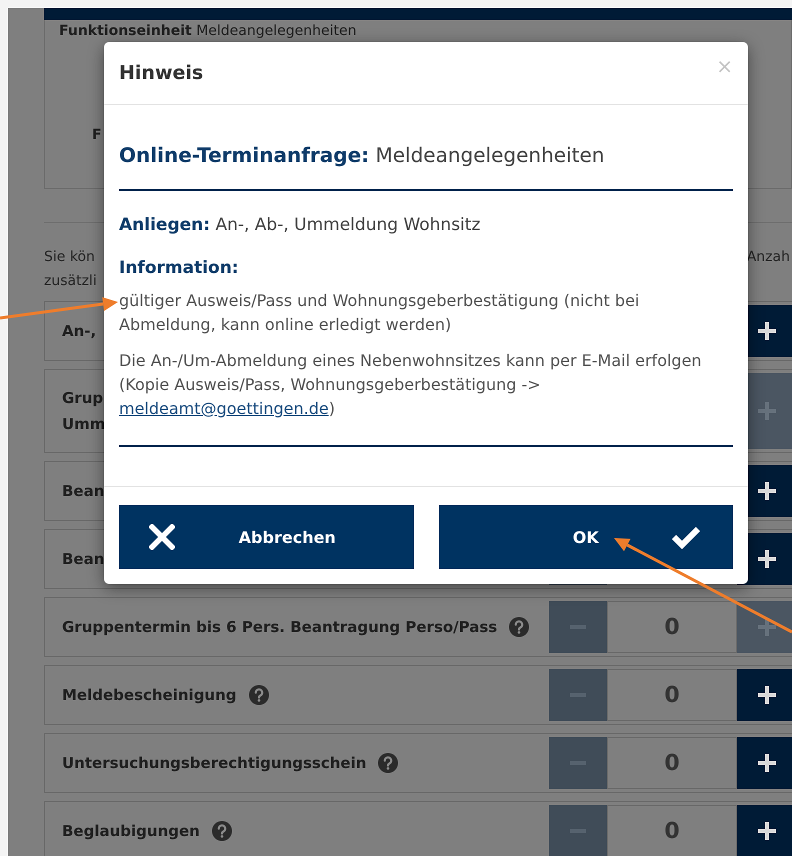 The width and height of the screenshot is (792, 856). What do you see at coordinates (161, 73) in the screenshot?
I see `dialog-title: Hinweis` at bounding box center [161, 73].